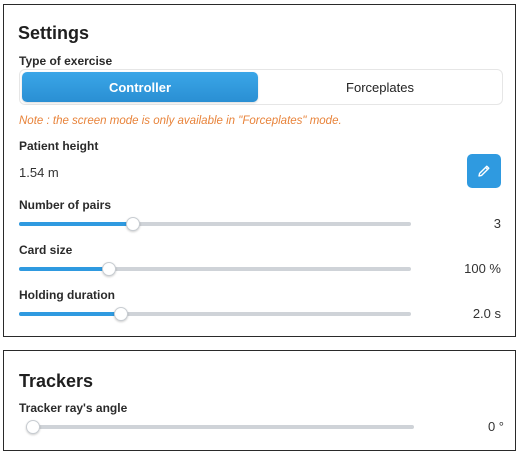  I want to click on card-size-label: Card size, so click(46, 250).